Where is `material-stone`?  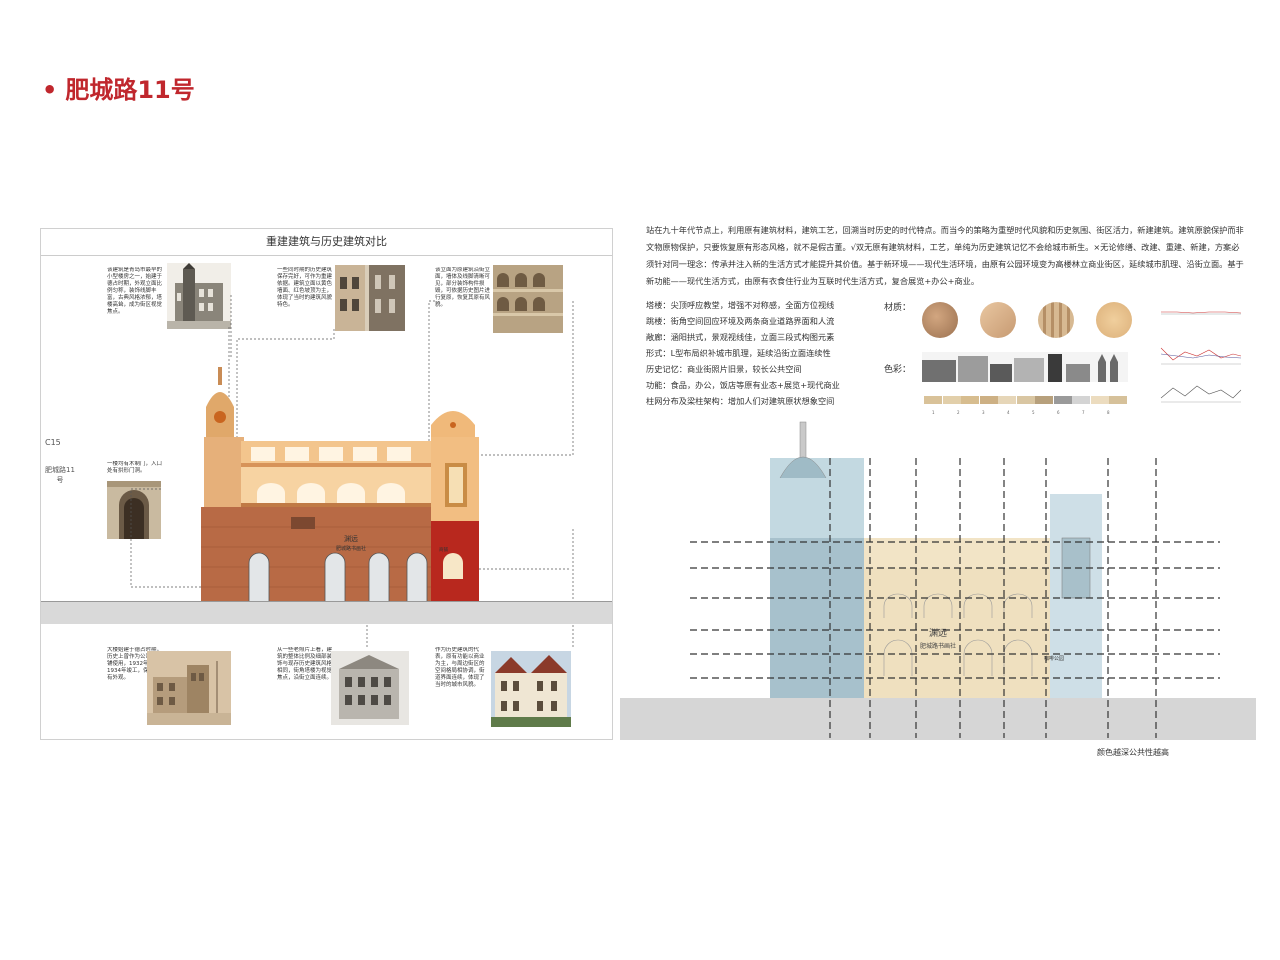 material-stone is located at coordinates (940, 320).